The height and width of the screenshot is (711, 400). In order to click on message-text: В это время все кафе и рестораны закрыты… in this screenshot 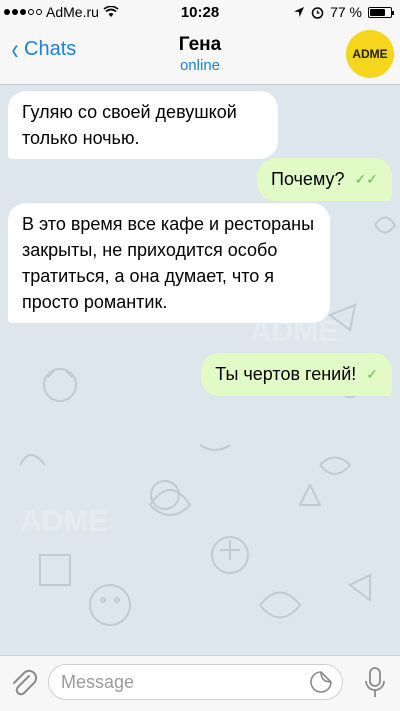, I will do `click(168, 263)`.